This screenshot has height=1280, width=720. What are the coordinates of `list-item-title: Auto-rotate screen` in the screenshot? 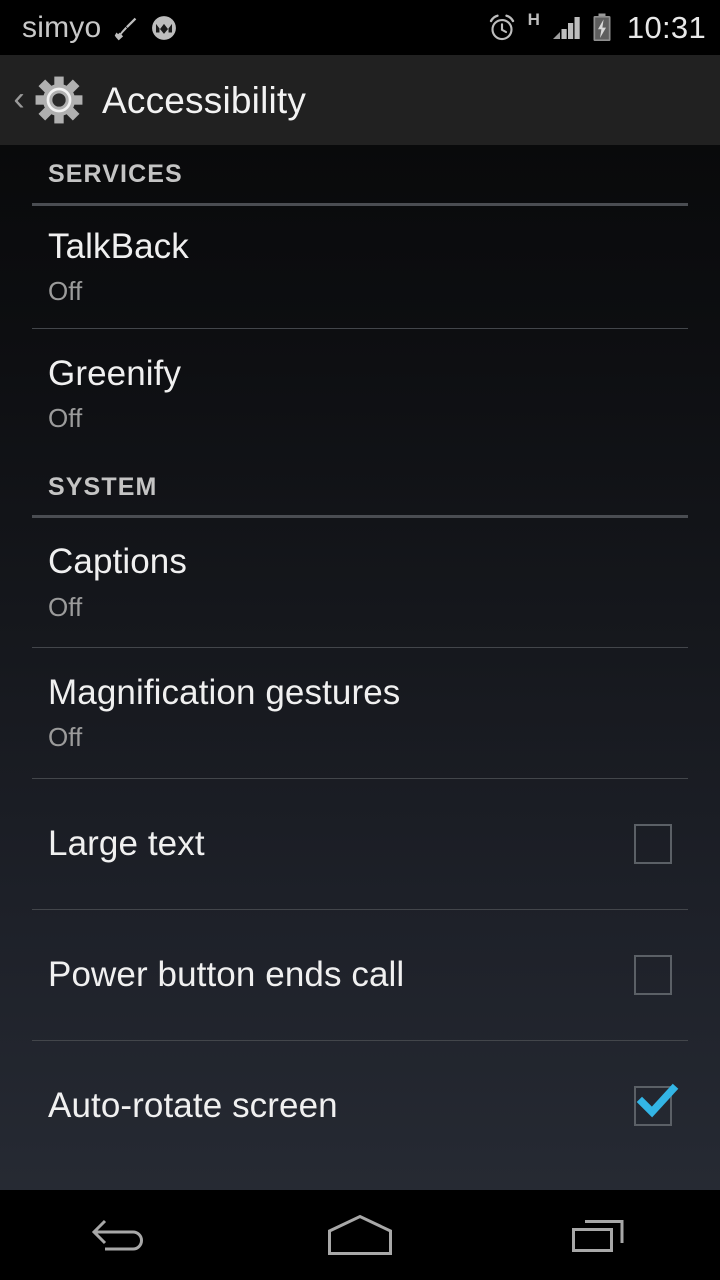 It's located at (193, 1105).